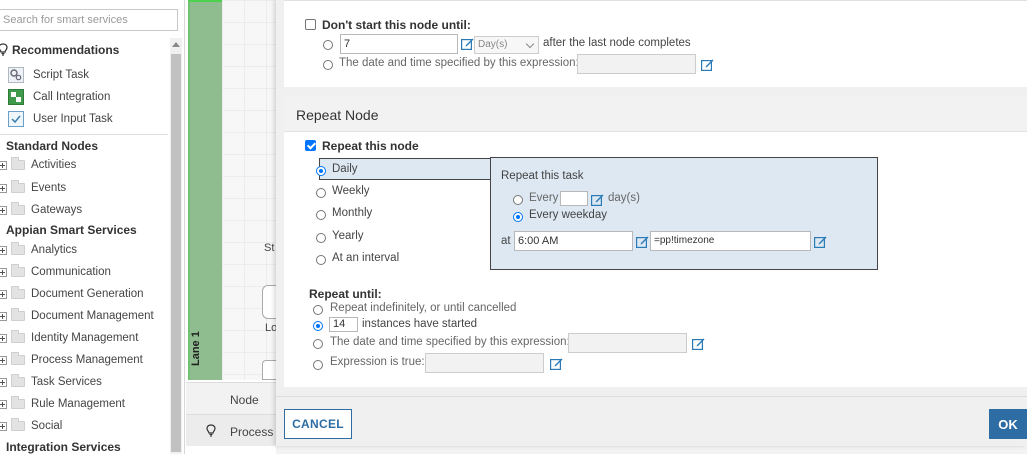 This screenshot has height=454, width=1027. Describe the element at coordinates (493, 44) in the screenshot. I see `delay-unit-value: Day(s)` at that location.